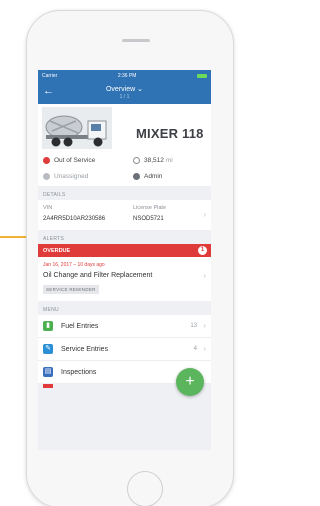 The width and height of the screenshot is (320, 506). What do you see at coordinates (98, 275) in the screenshot?
I see `reminder-name: Oil Change and Filter Replacement` at bounding box center [98, 275].